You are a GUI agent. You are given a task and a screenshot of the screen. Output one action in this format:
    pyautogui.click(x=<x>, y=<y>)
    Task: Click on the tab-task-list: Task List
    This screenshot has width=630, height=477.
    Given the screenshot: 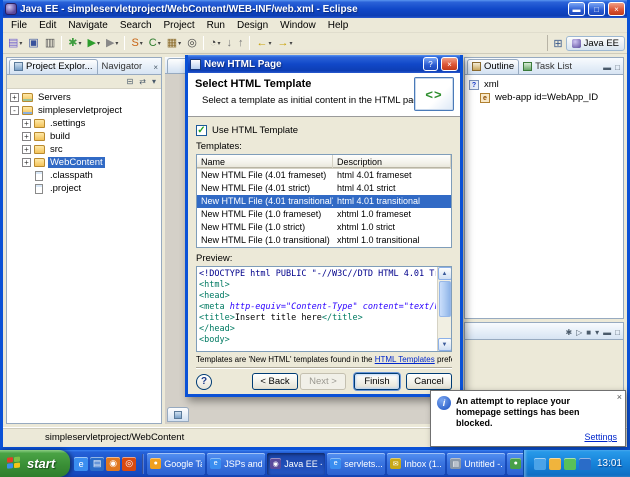 What is the action you would take?
    pyautogui.click(x=547, y=67)
    